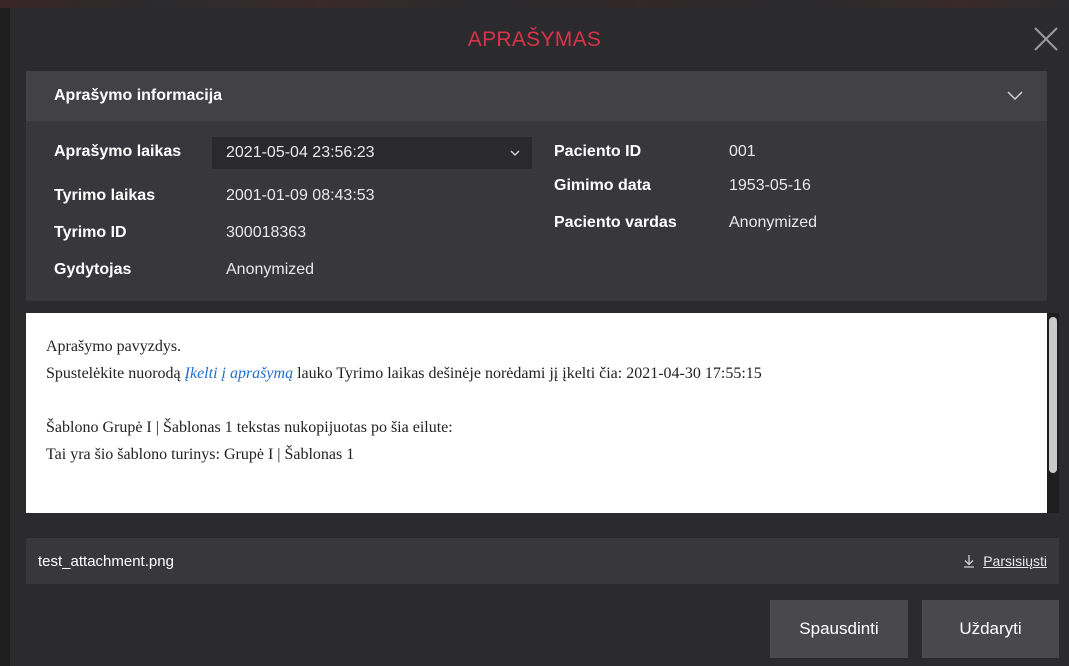 The image size is (1069, 666). I want to click on description-time-select: 2021-05-04 23:56:23, so click(372, 153).